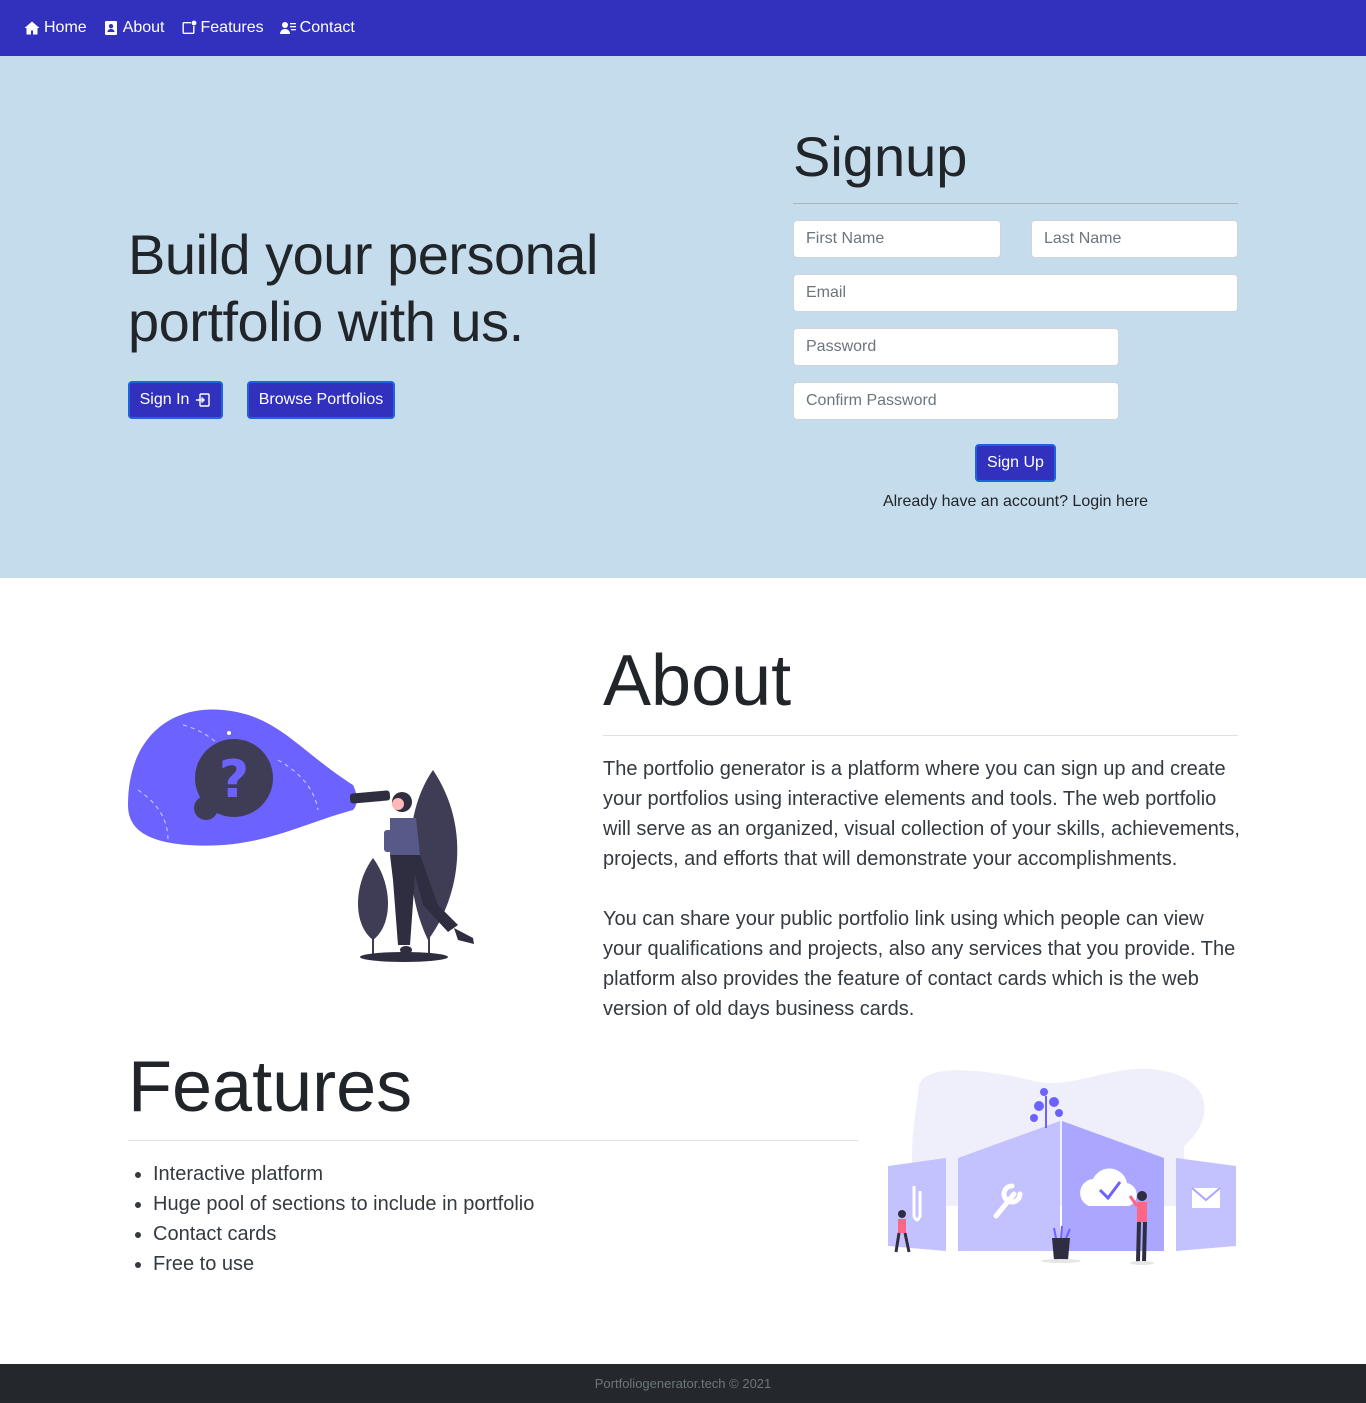  What do you see at coordinates (301, 835) in the screenshot?
I see `about-illustration: ?` at bounding box center [301, 835].